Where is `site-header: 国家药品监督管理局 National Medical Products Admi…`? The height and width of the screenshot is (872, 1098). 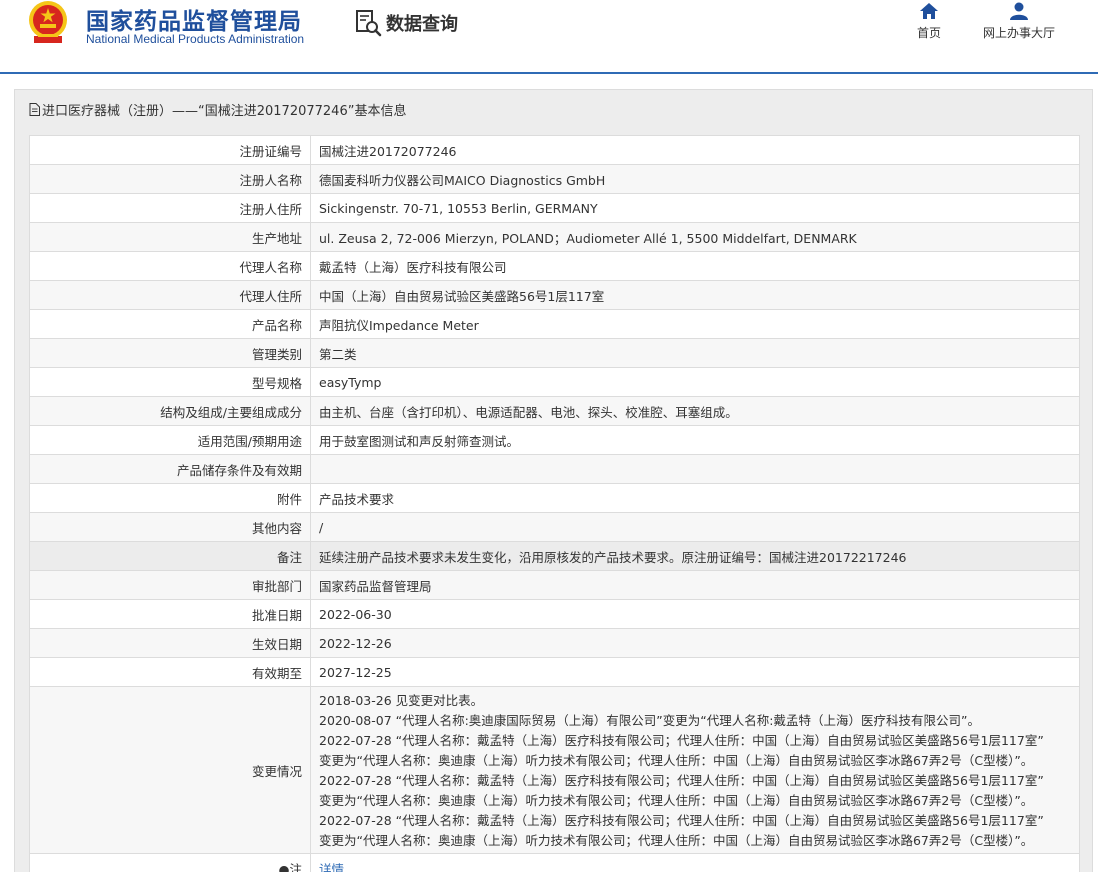
site-header: 国家药品监督管理局 National Medical Products Admi… is located at coordinates (549, 37).